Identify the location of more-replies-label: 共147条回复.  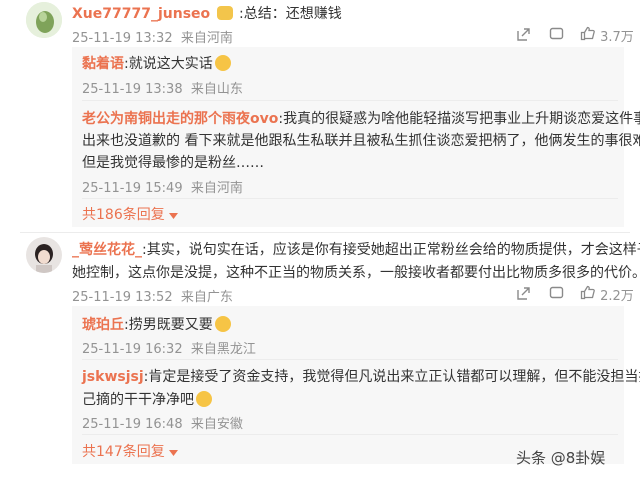
(123, 452).